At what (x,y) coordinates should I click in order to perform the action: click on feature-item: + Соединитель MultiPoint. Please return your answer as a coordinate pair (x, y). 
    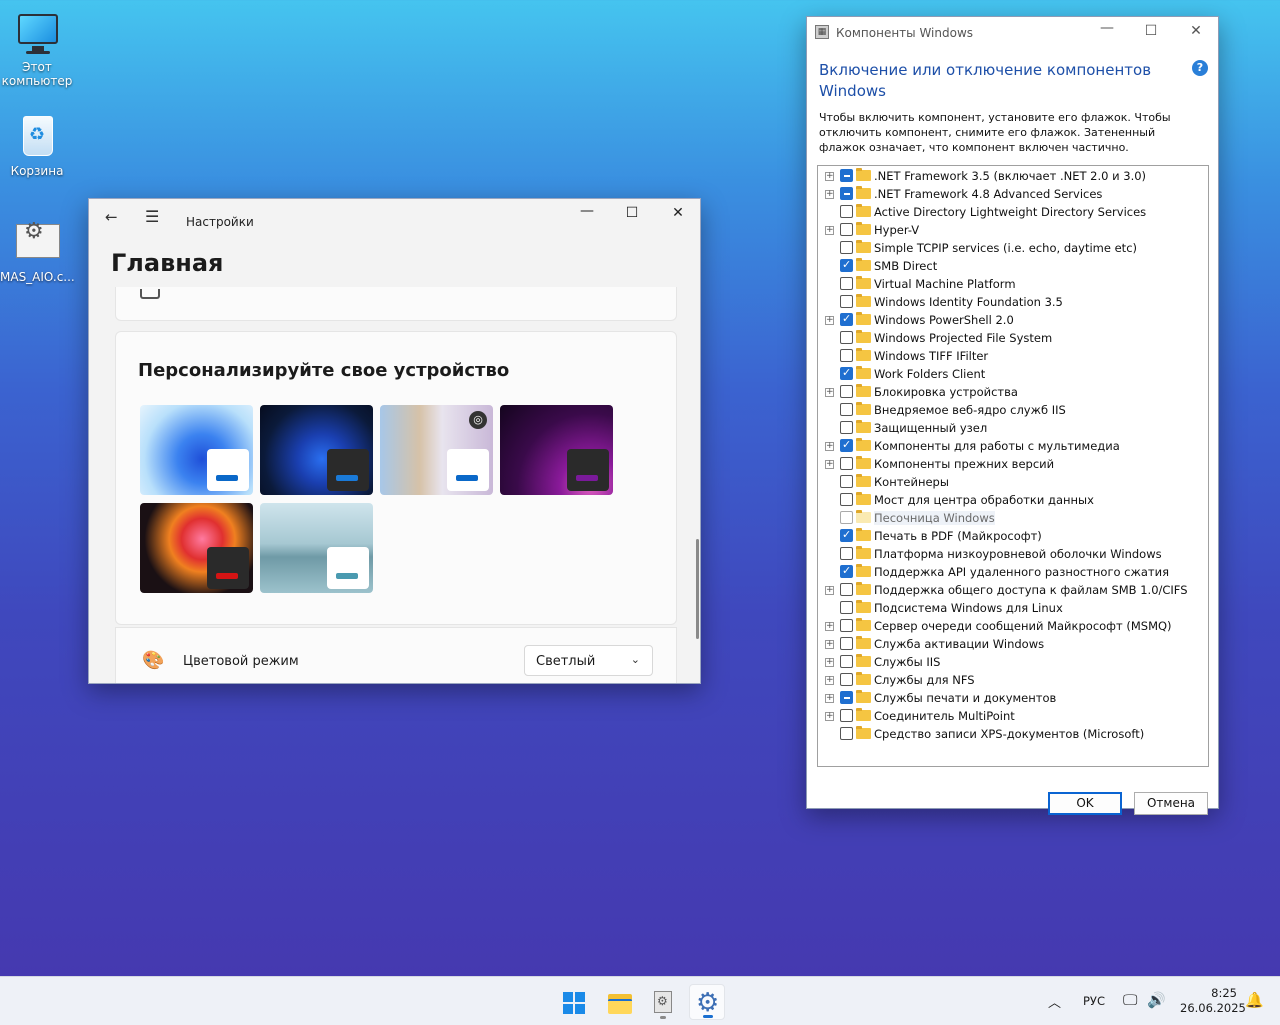
    Looking at the image, I should click on (1013, 716).